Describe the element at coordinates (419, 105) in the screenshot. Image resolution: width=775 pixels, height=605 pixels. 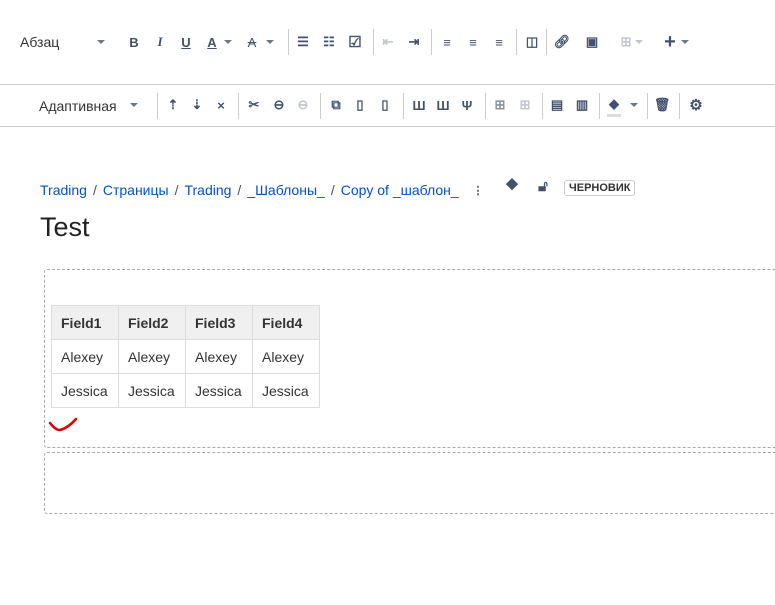
I see `insert-column-left-icon: Ш` at that location.